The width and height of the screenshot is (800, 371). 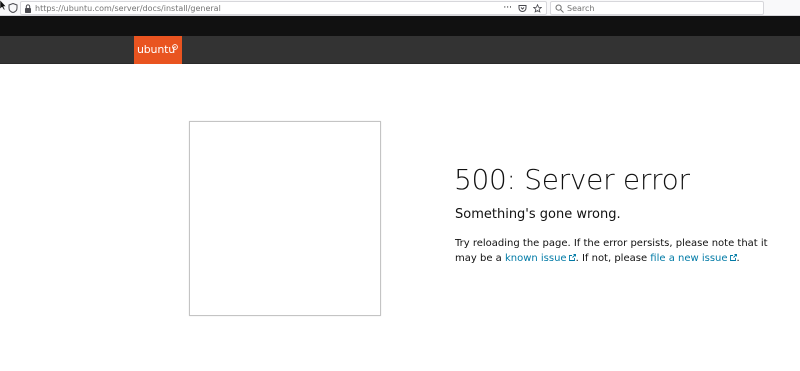 I want to click on known-issue-link: known issue, so click(x=540, y=258).